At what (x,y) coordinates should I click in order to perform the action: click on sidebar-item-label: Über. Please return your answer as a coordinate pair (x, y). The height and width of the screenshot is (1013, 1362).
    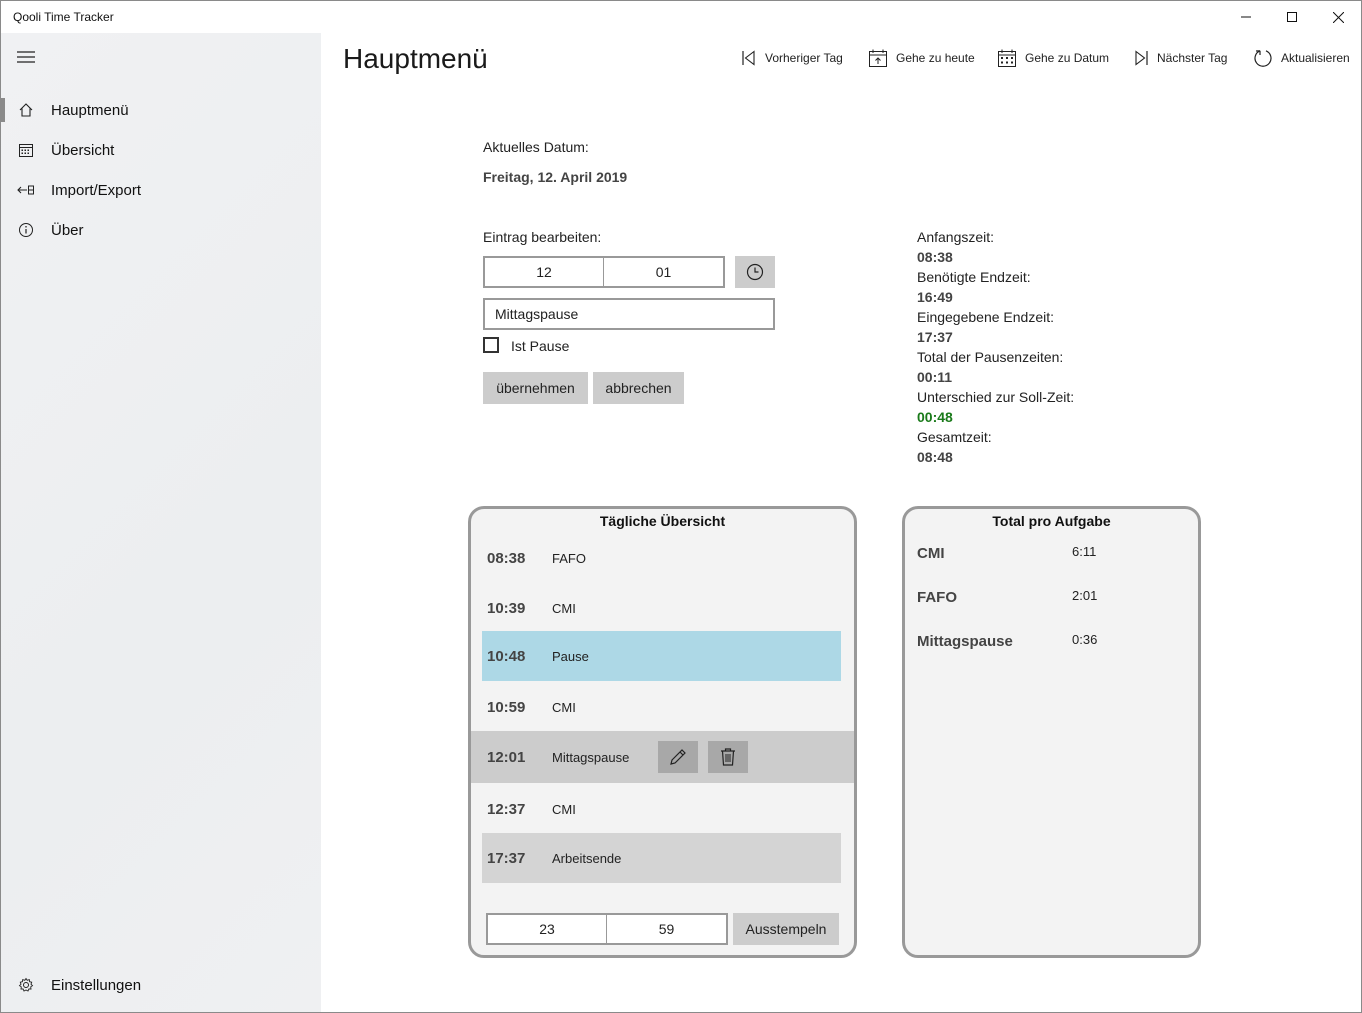
    Looking at the image, I should click on (67, 230).